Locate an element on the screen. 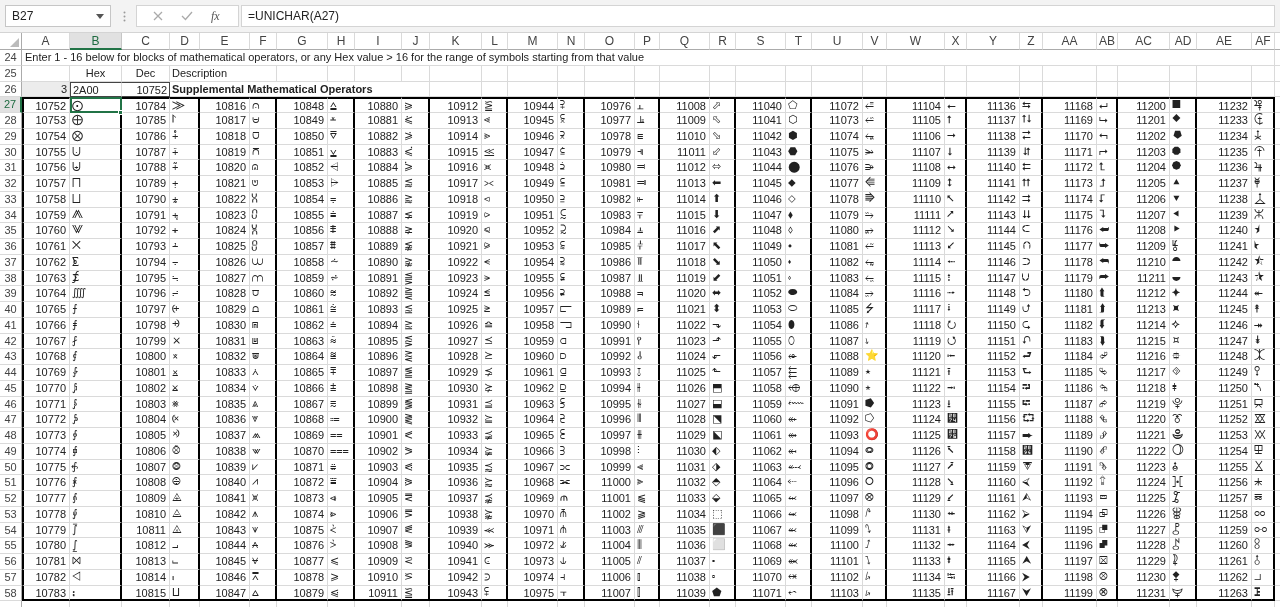 Image resolution: width=1280 pixels, height=607 pixels. column-header: O is located at coordinates (610, 41).